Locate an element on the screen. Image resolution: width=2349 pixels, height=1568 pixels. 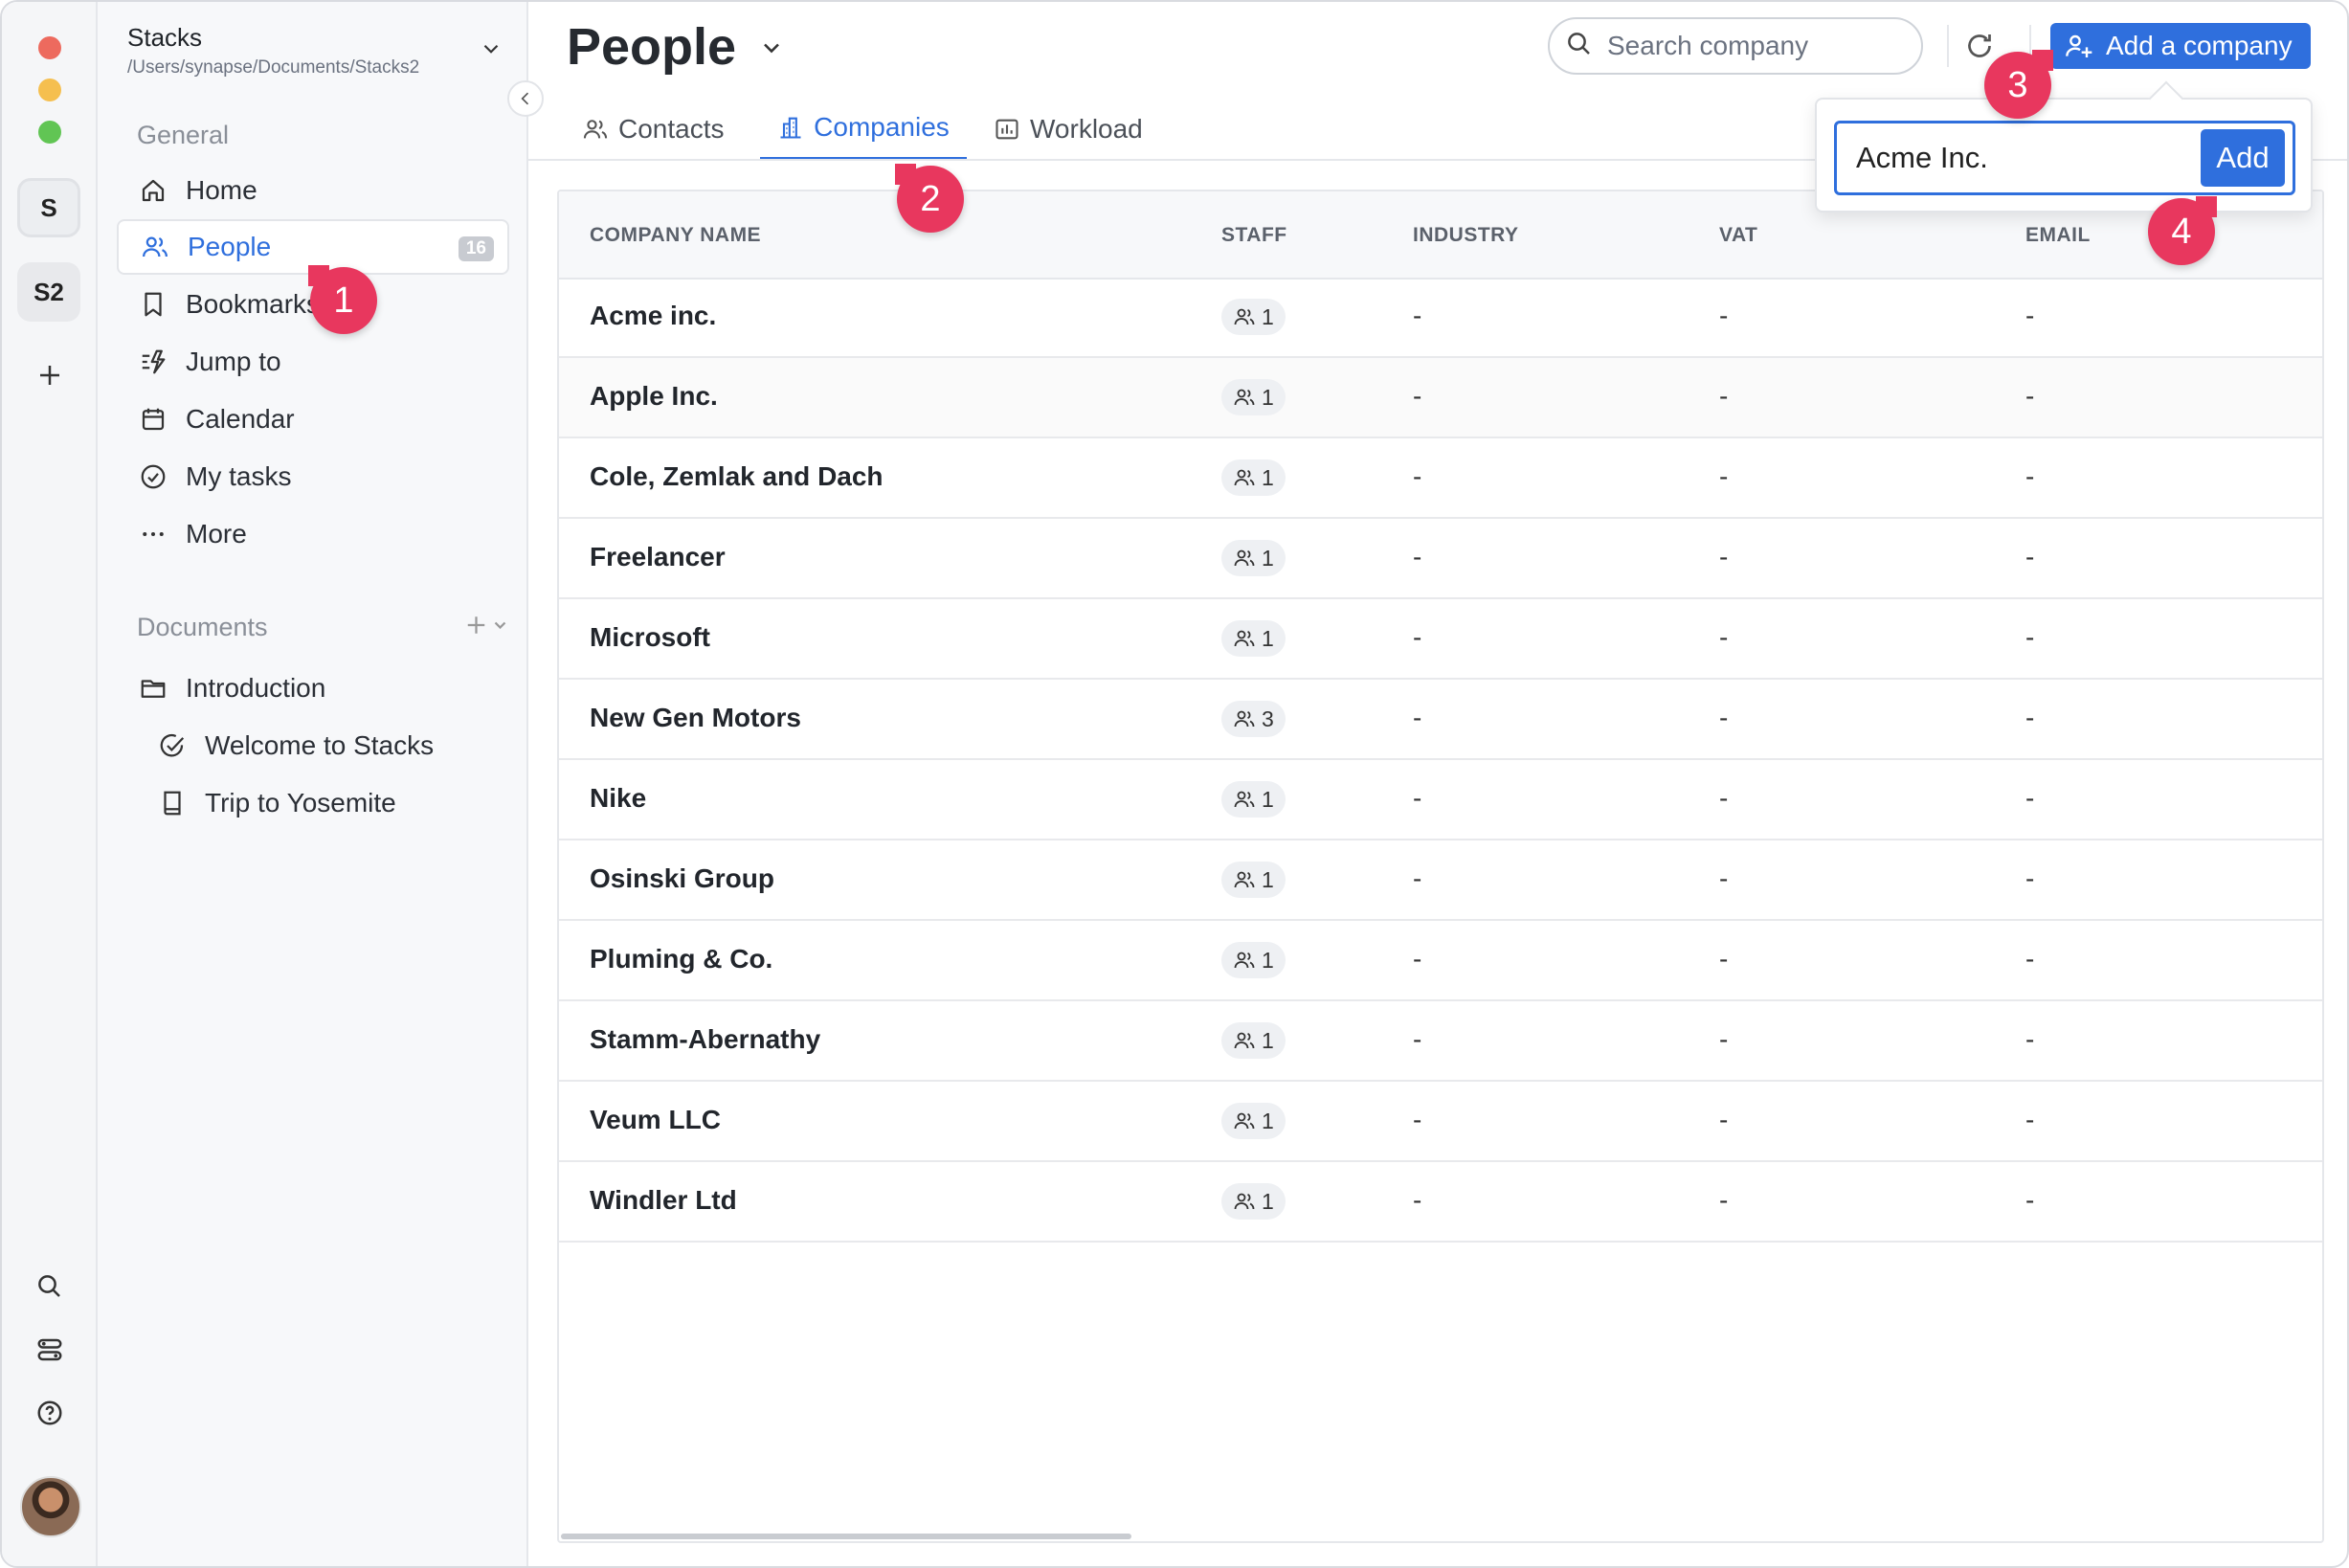
collapse-sidebar-button is located at coordinates (525, 98).